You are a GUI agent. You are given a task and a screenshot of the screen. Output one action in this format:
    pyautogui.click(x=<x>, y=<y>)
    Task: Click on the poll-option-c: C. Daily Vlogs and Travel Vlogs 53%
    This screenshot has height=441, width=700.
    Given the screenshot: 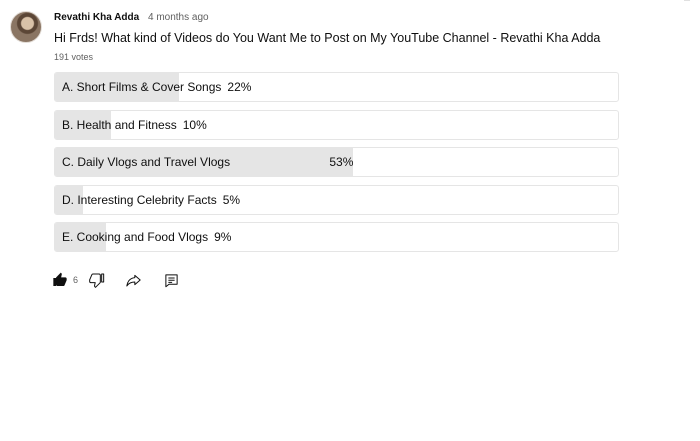 What is the action you would take?
    pyautogui.click(x=336, y=162)
    